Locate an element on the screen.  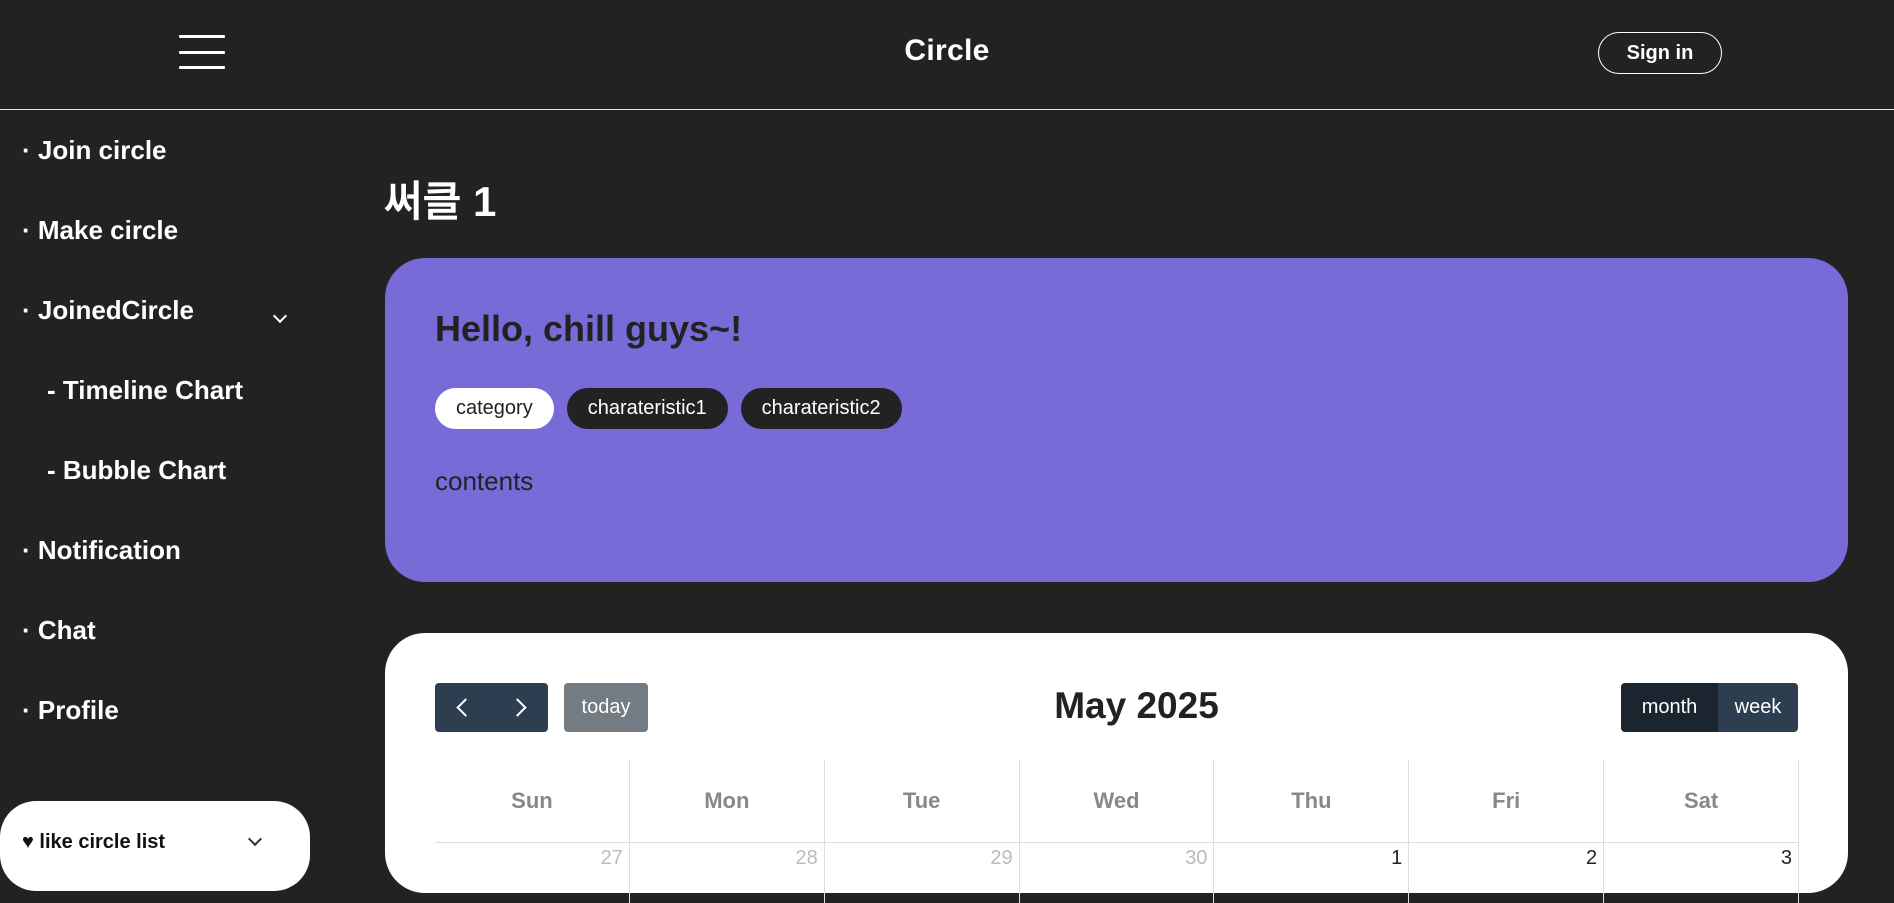
day-header-row: Sun Mon Tue Wed Thu Fri Sat is located at coordinates (1117, 801).